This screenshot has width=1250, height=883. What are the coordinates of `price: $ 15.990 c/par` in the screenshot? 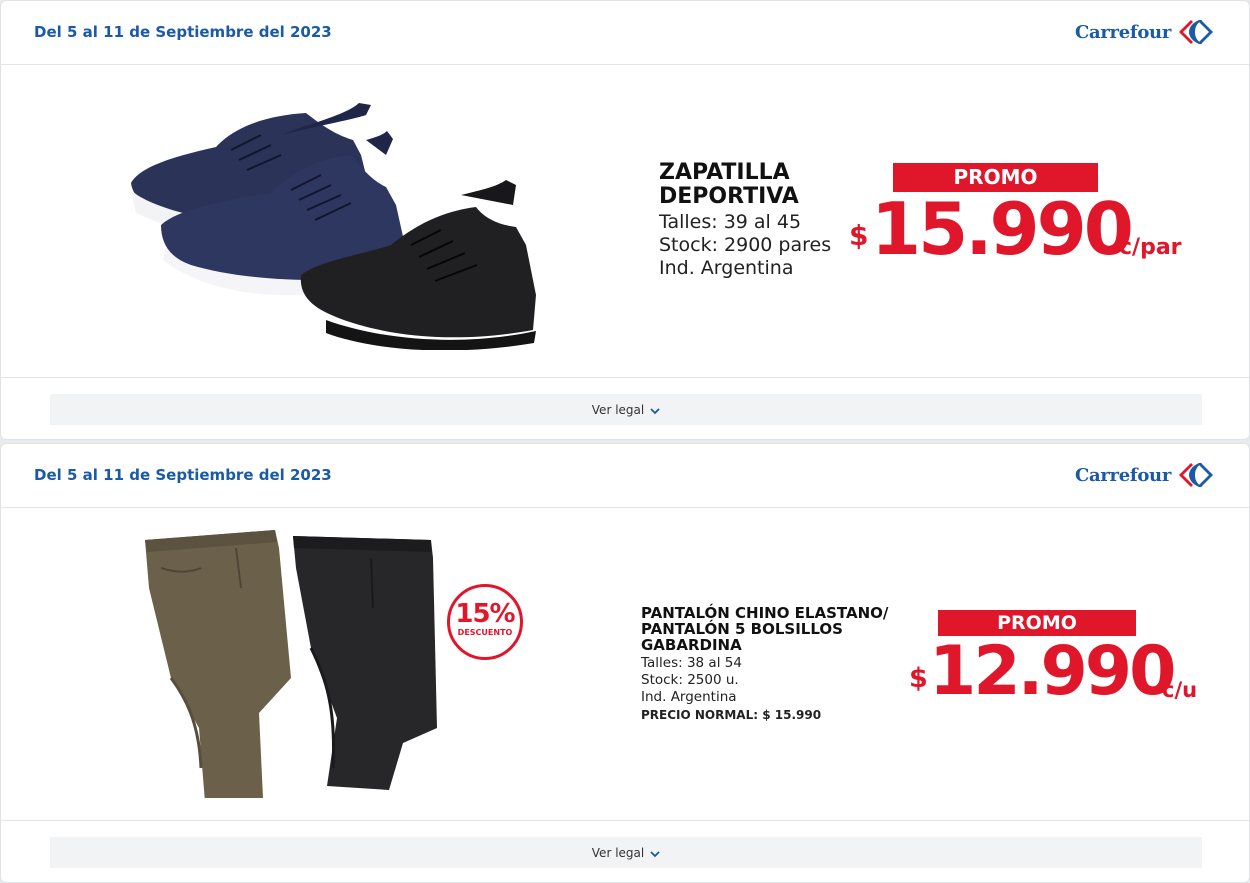 It's located at (1019, 229).